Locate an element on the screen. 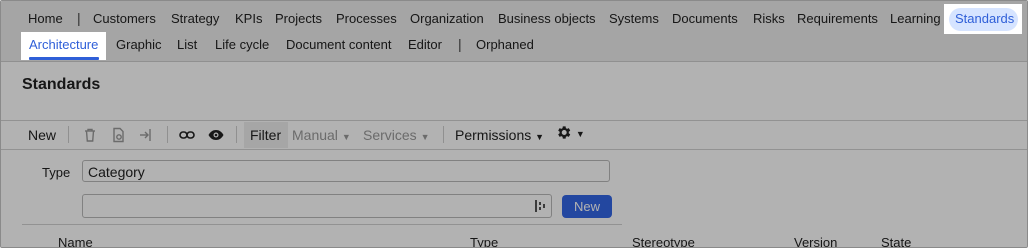 This screenshot has height=248, width=1028. tab-document-content: Document content is located at coordinates (339, 45).